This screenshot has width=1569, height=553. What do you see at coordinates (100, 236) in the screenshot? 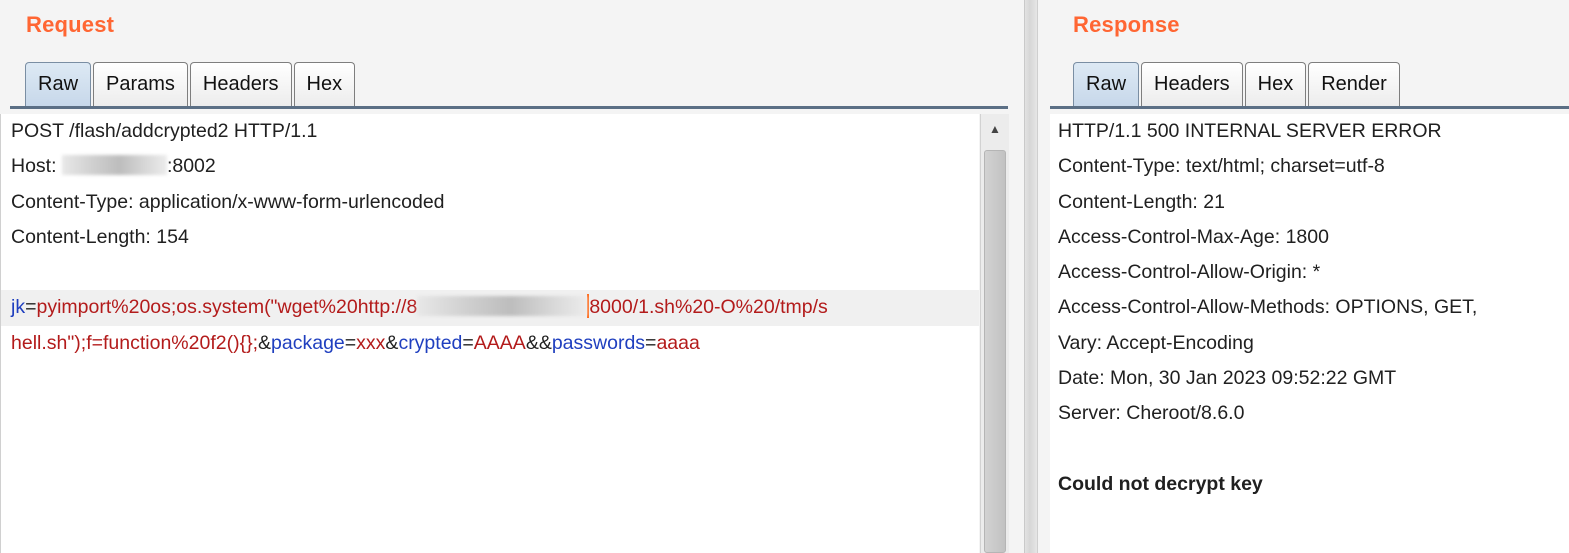
I see `content-length-line: Content-Length: 154` at bounding box center [100, 236].